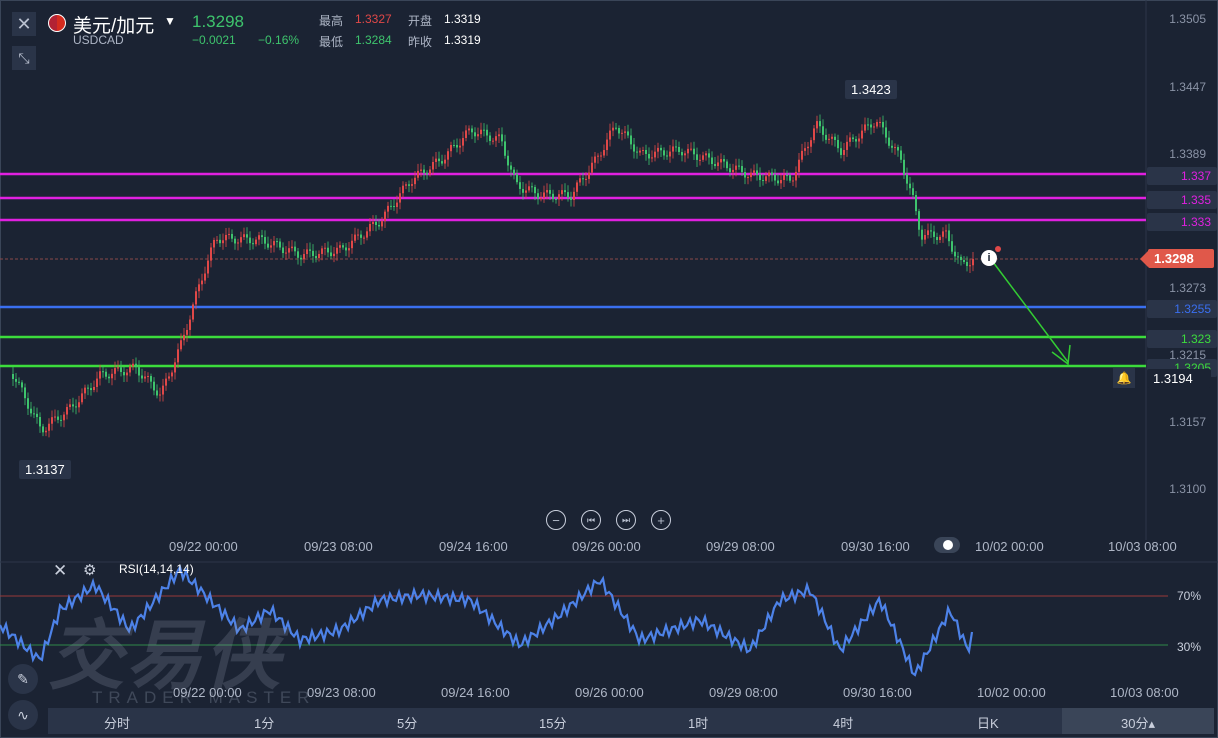  What do you see at coordinates (373, 19) in the screenshot?
I see `high-value: 1.3327` at bounding box center [373, 19].